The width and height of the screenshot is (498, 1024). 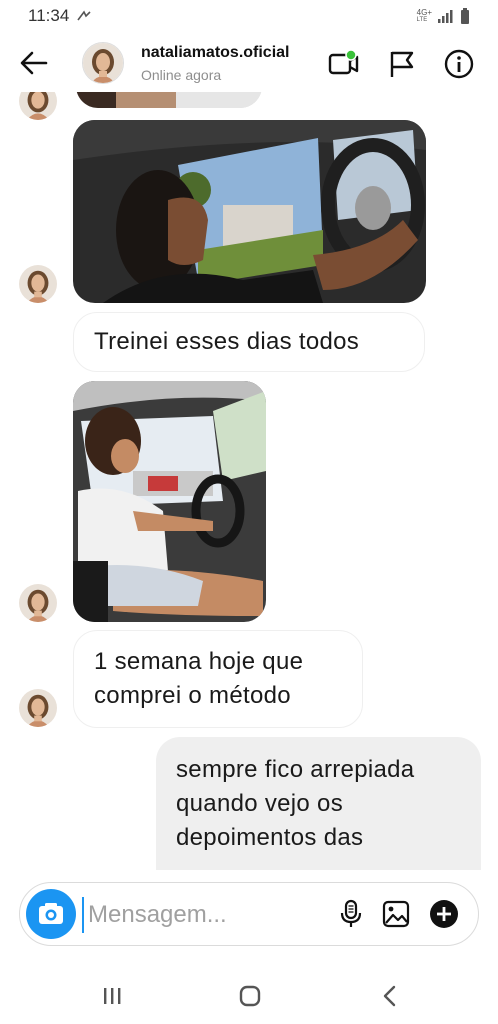 I want to click on message-bubble: Treinei esses dias todos, so click(x=249, y=342).